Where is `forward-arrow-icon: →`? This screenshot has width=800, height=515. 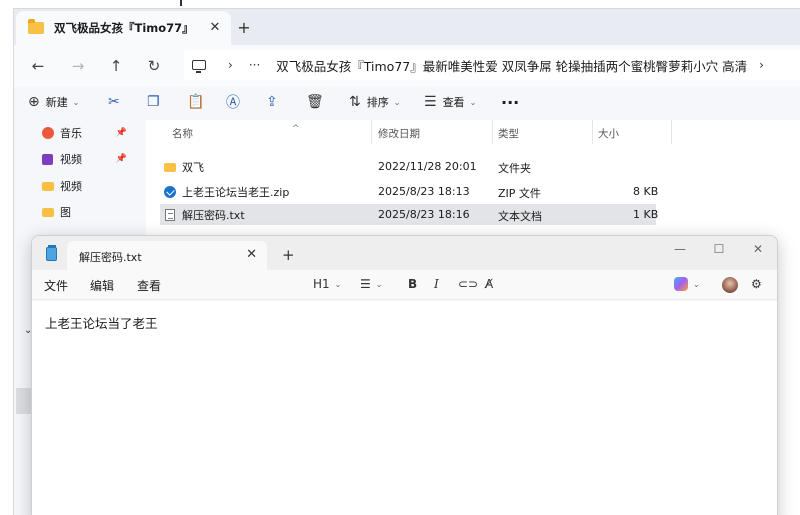 forward-arrow-icon: → is located at coordinates (78, 66).